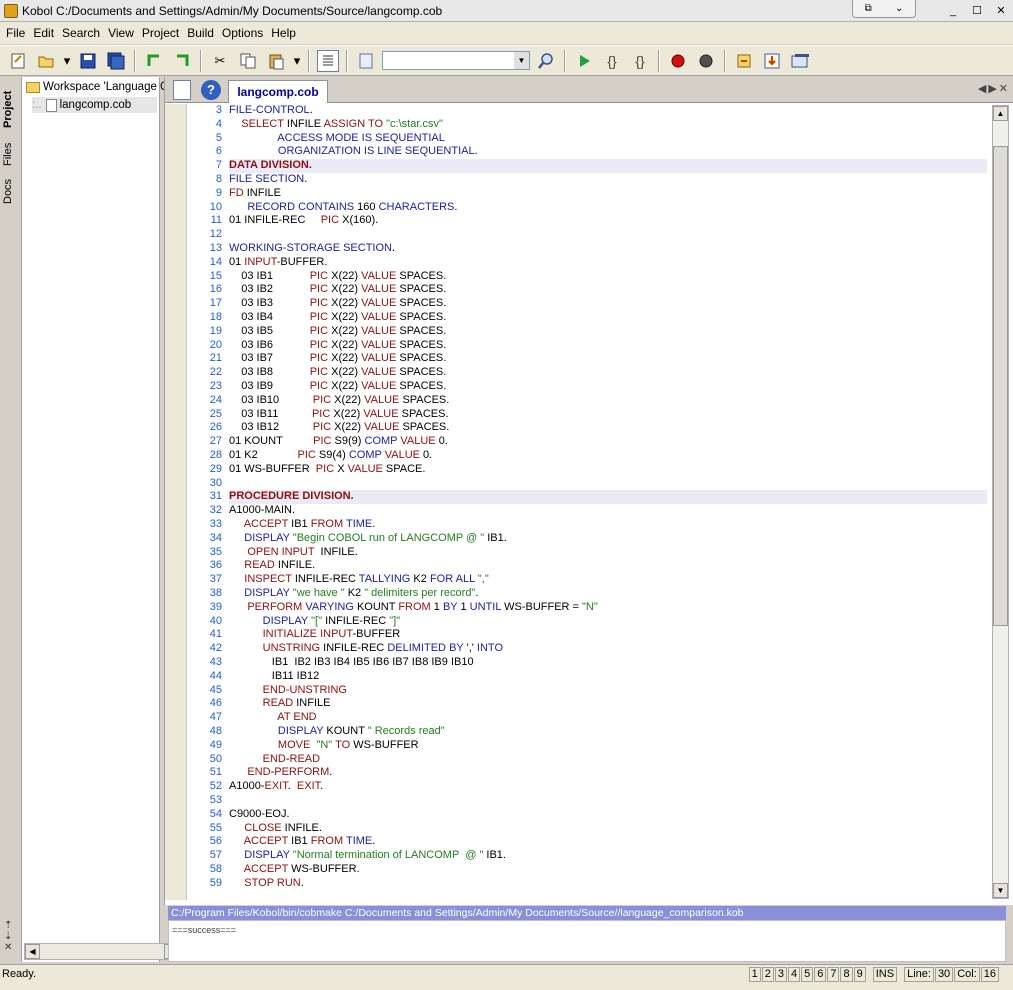 The width and height of the screenshot is (1013, 990). Describe the element at coordinates (608, 387) in the screenshot. I see `code-line: 03 IB9 PIC X(22) VALUE SPACES.` at that location.